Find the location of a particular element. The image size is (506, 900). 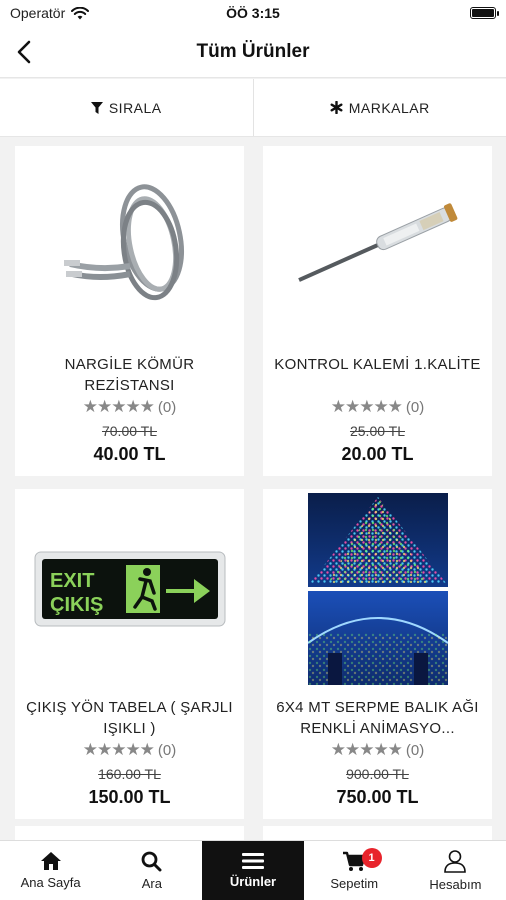

led-lights-icon is located at coordinates (377, 589).